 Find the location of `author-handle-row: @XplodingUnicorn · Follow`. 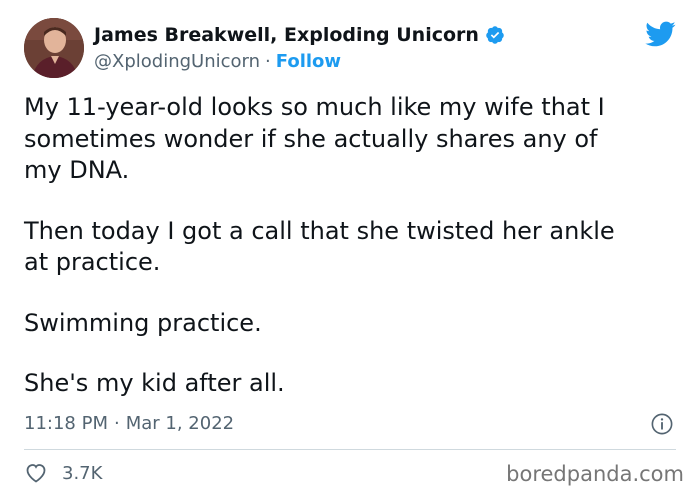

author-handle-row: @XplodingUnicorn · Follow is located at coordinates (217, 61).